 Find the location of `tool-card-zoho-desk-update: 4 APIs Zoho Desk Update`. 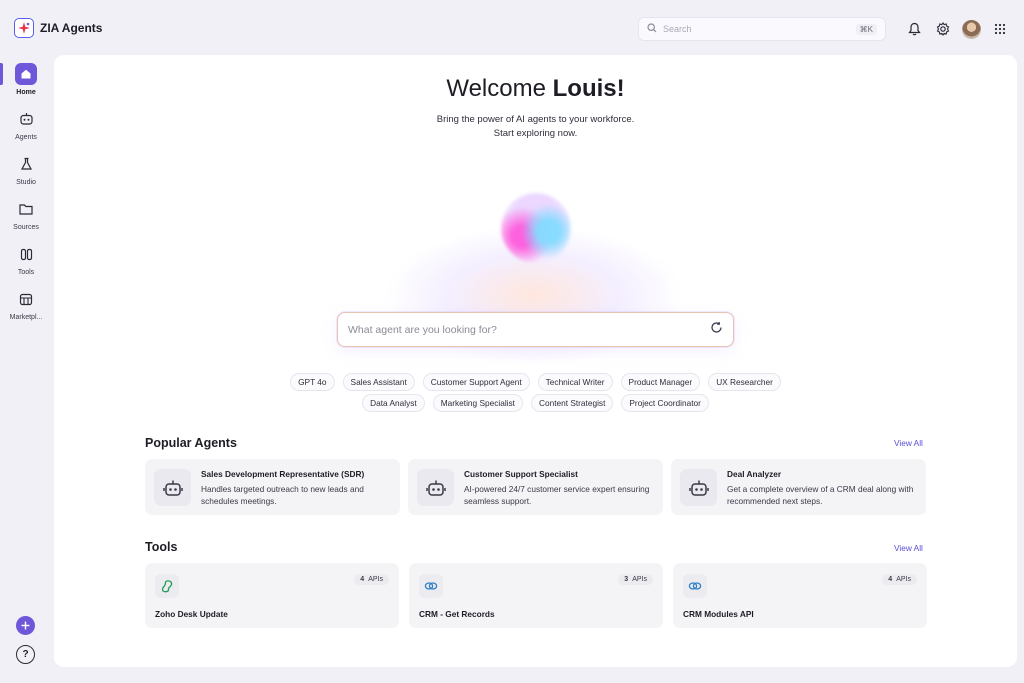

tool-card-zoho-desk-update: 4 APIs Zoho Desk Update is located at coordinates (272, 595).